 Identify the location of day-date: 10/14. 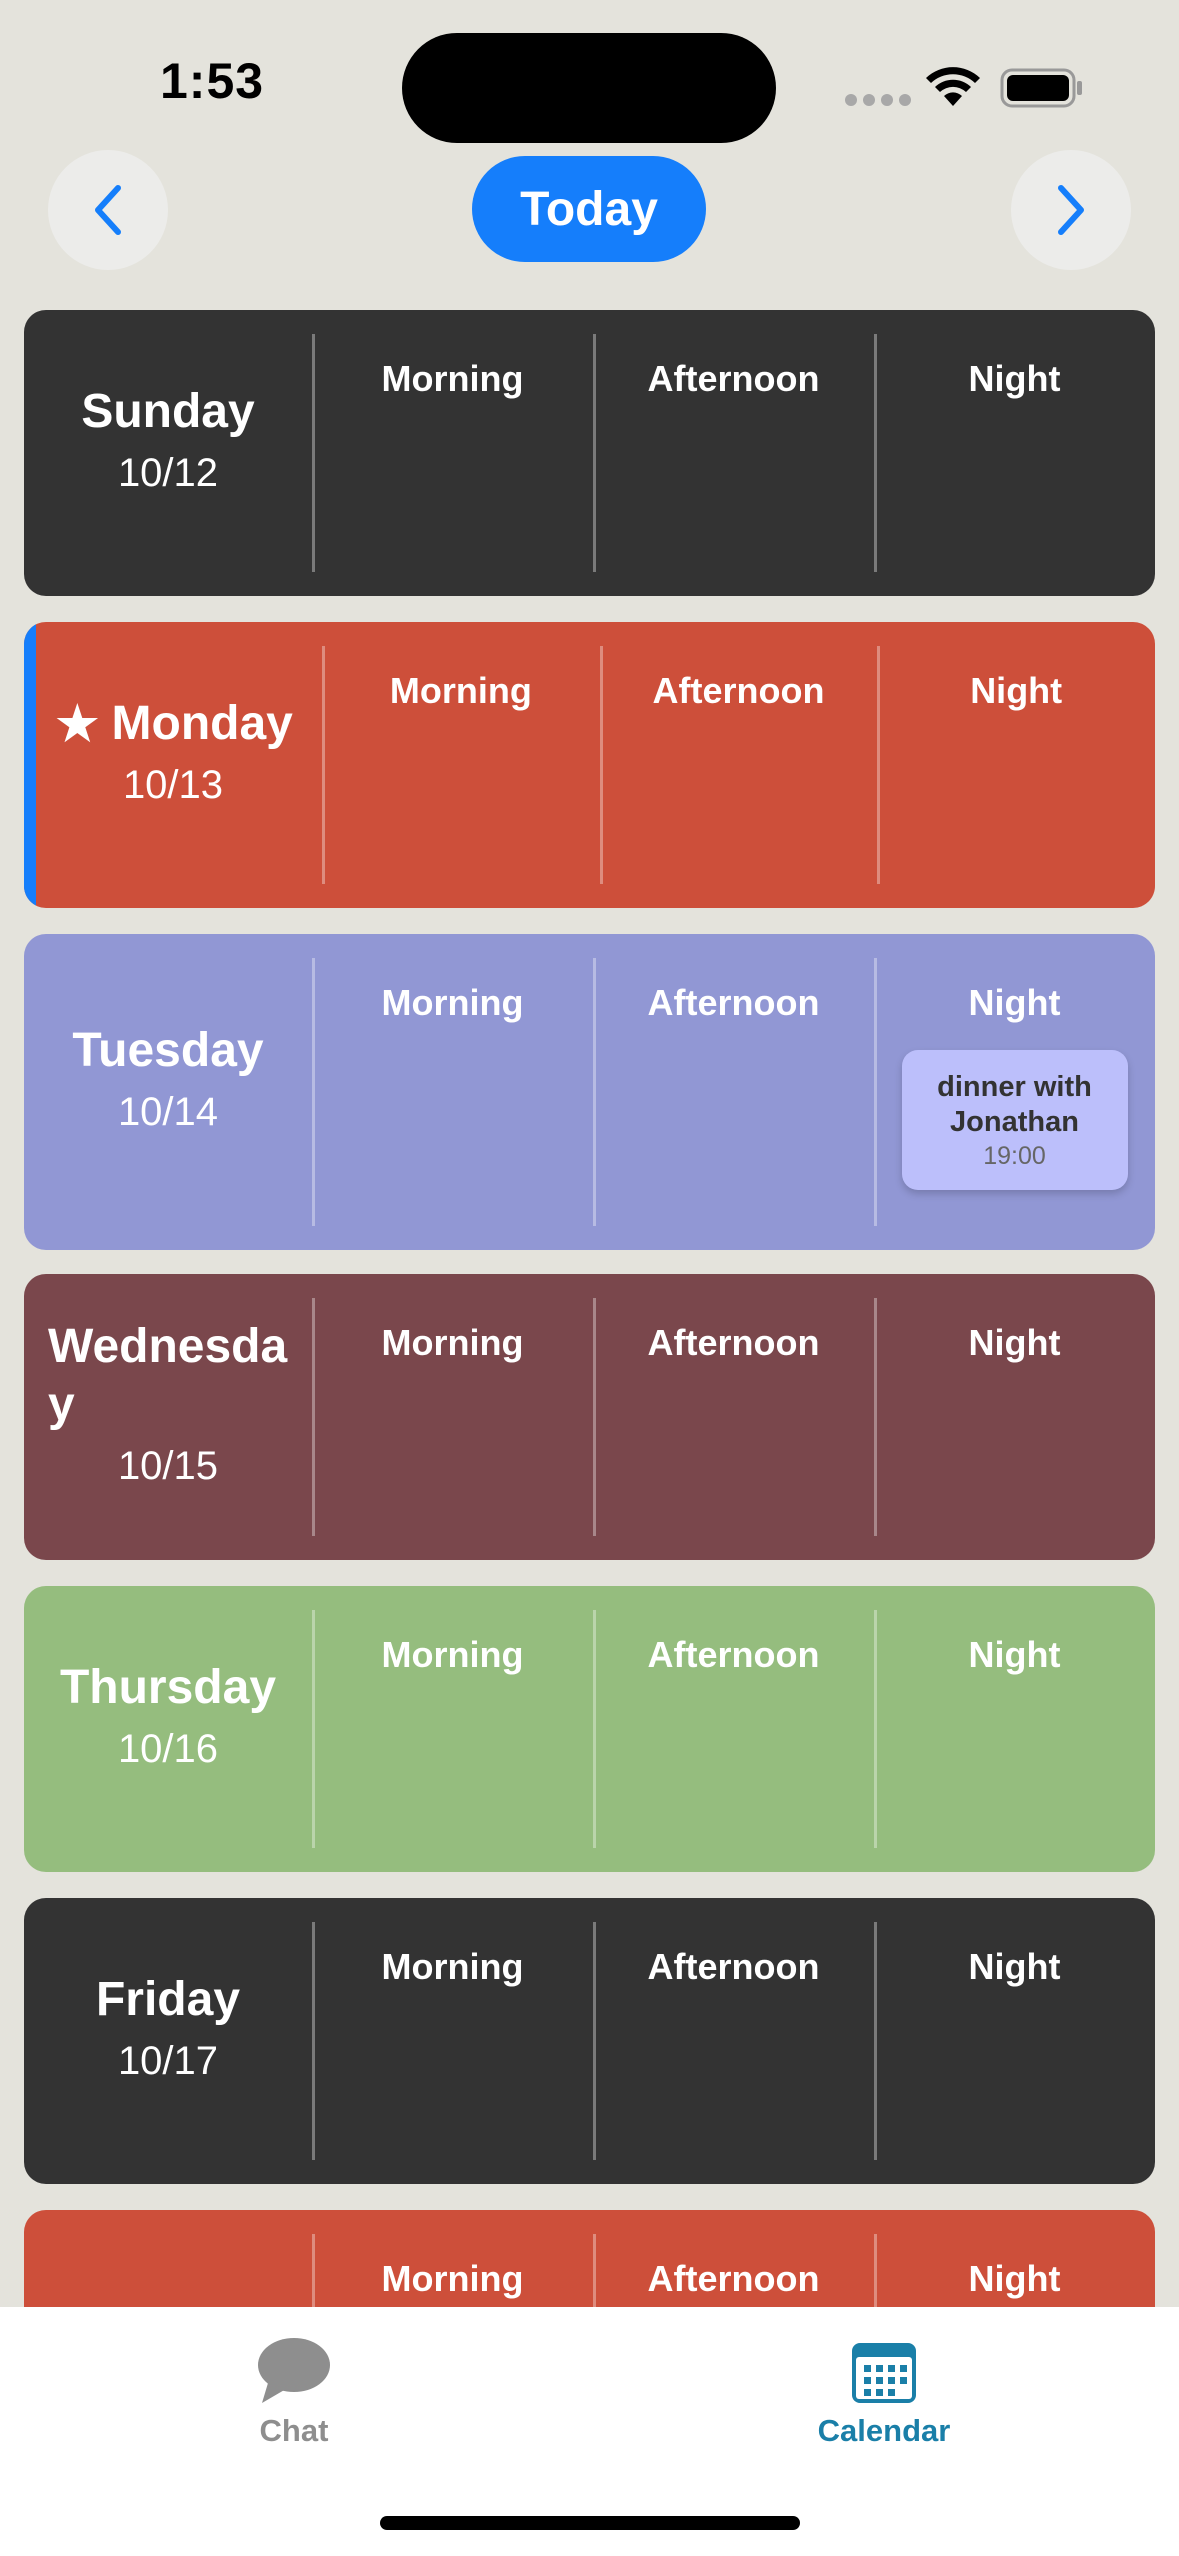
(168, 1111).